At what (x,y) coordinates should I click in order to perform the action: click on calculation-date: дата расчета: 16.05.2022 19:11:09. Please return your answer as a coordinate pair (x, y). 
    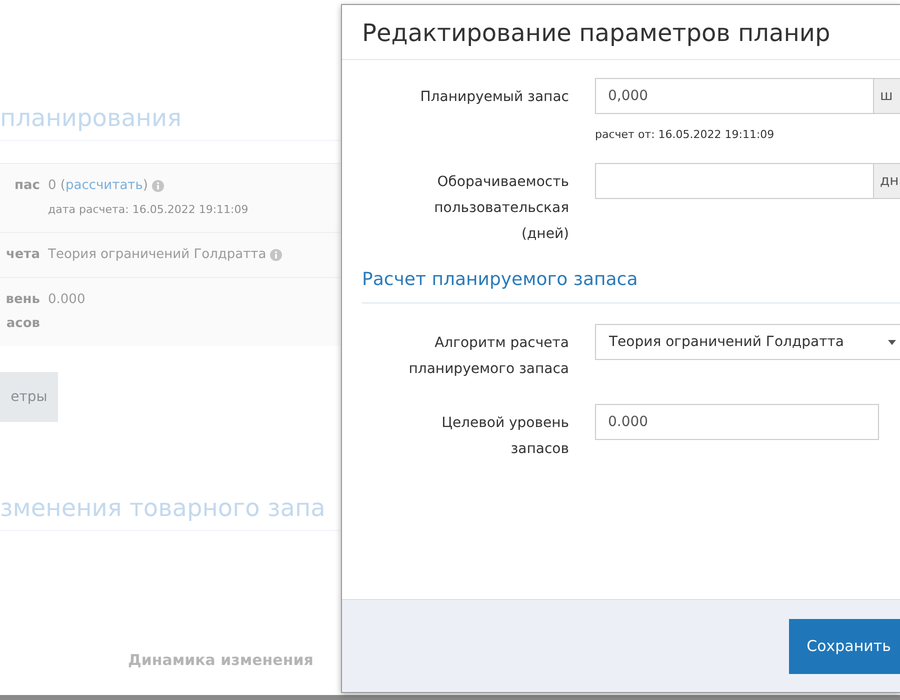
    Looking at the image, I should click on (148, 210).